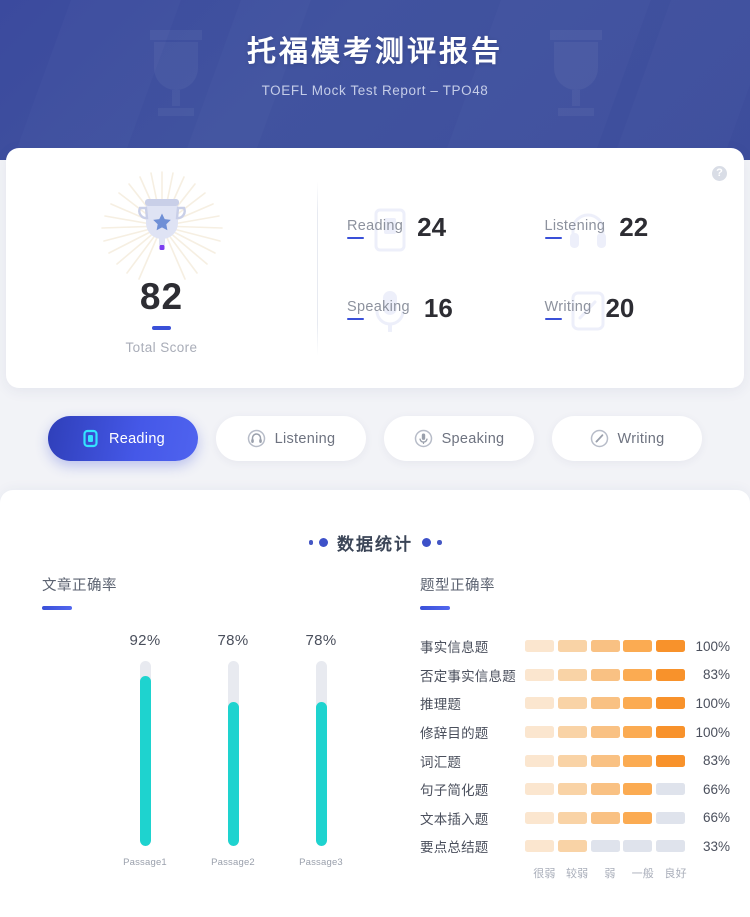 The height and width of the screenshot is (917, 750). What do you see at coordinates (435, 608) in the screenshot?
I see `panel-underline` at bounding box center [435, 608].